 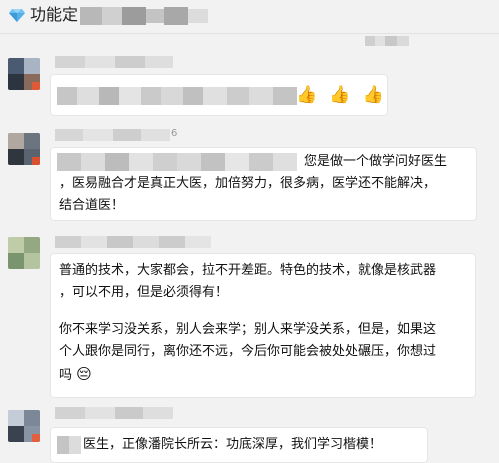 What do you see at coordinates (174, 133) in the screenshot?
I see `sender-name-suffix: 6` at bounding box center [174, 133].